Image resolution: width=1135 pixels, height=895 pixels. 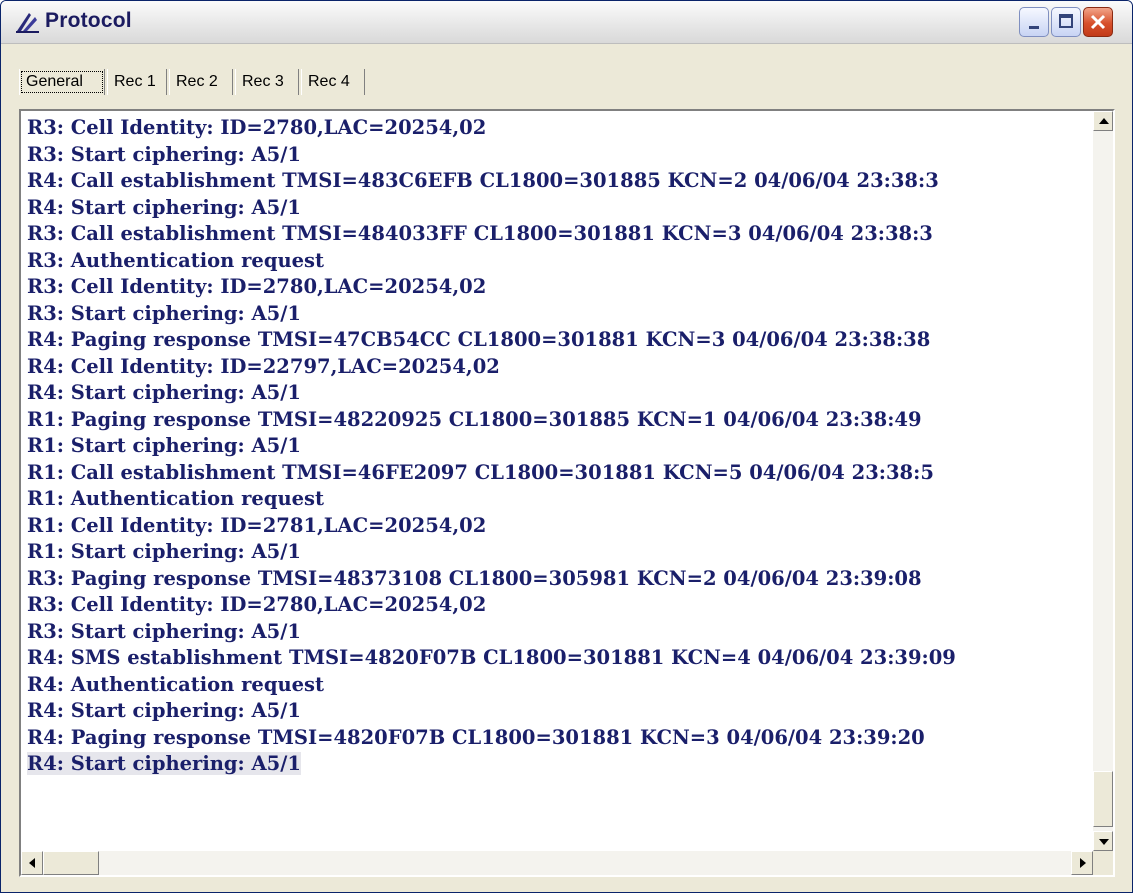 I want to click on maximize-button, so click(x=1066, y=22).